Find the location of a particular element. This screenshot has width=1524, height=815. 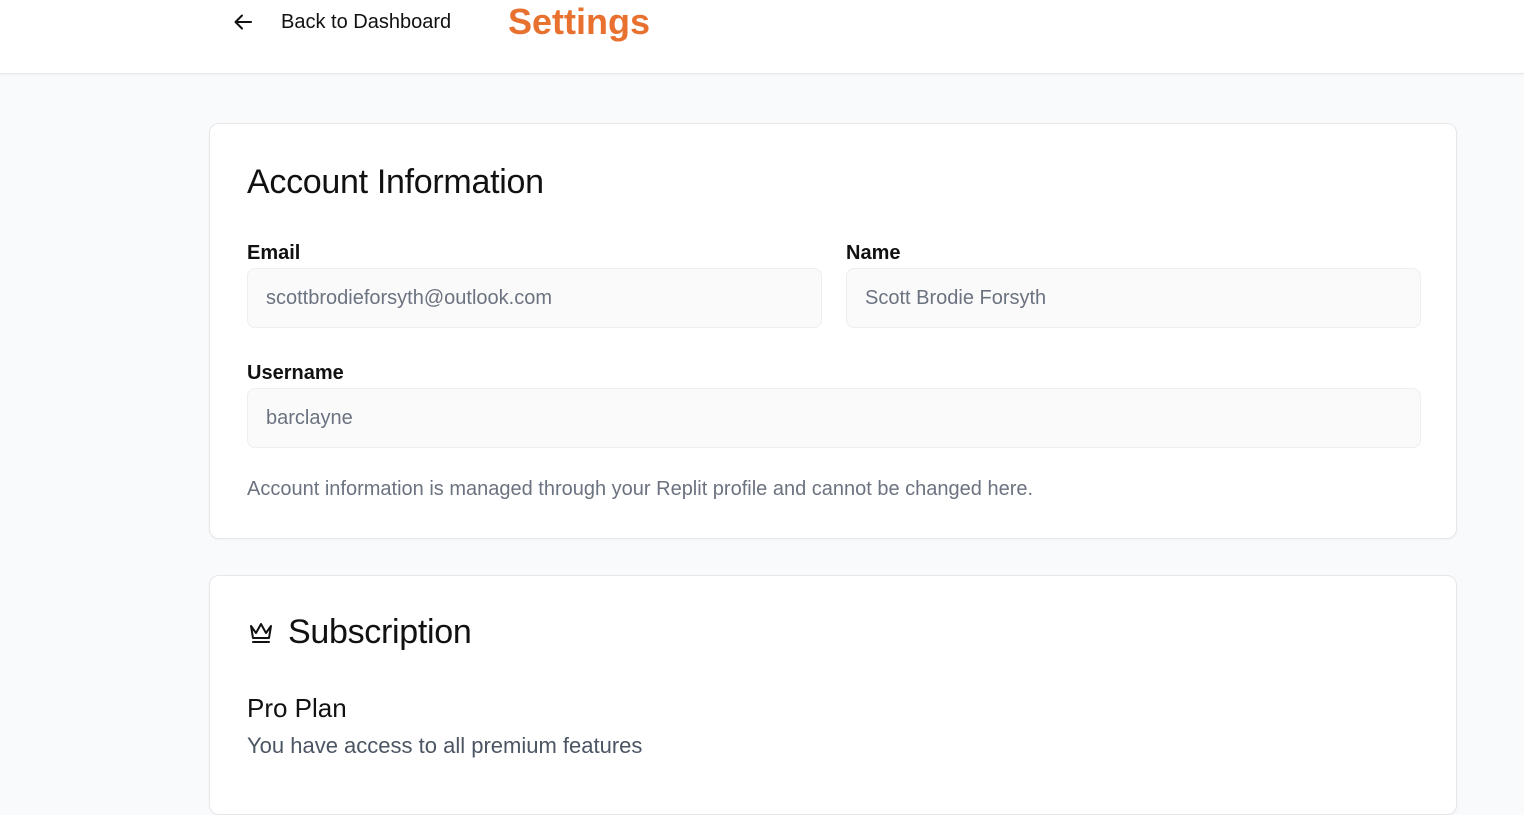

subscription-heading-row: Subscription is located at coordinates (359, 632).